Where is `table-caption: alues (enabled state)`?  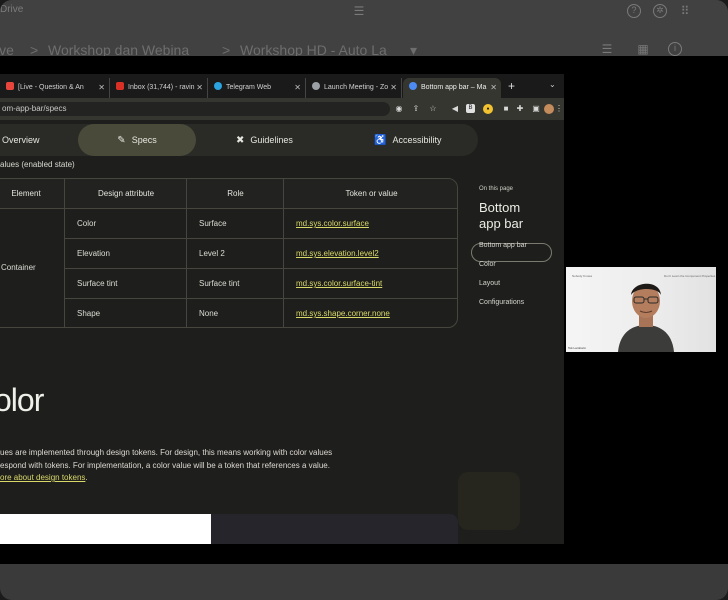
table-caption: alues (enabled state) is located at coordinates (37, 164).